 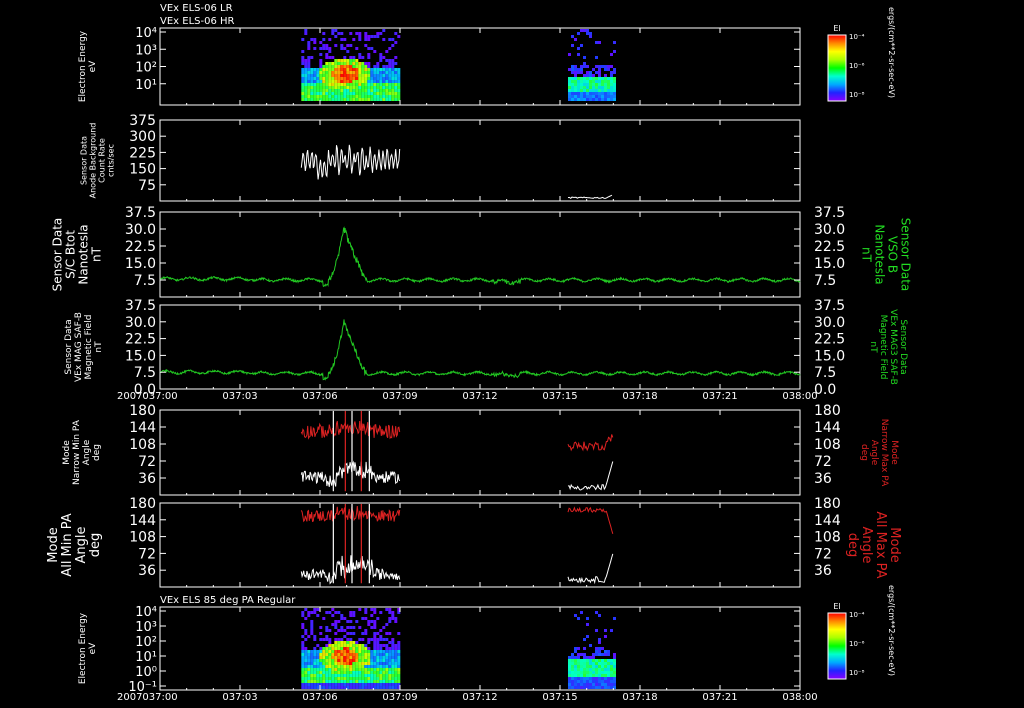 I want to click on y-tick-label: 30.0, so click(x=140, y=323).